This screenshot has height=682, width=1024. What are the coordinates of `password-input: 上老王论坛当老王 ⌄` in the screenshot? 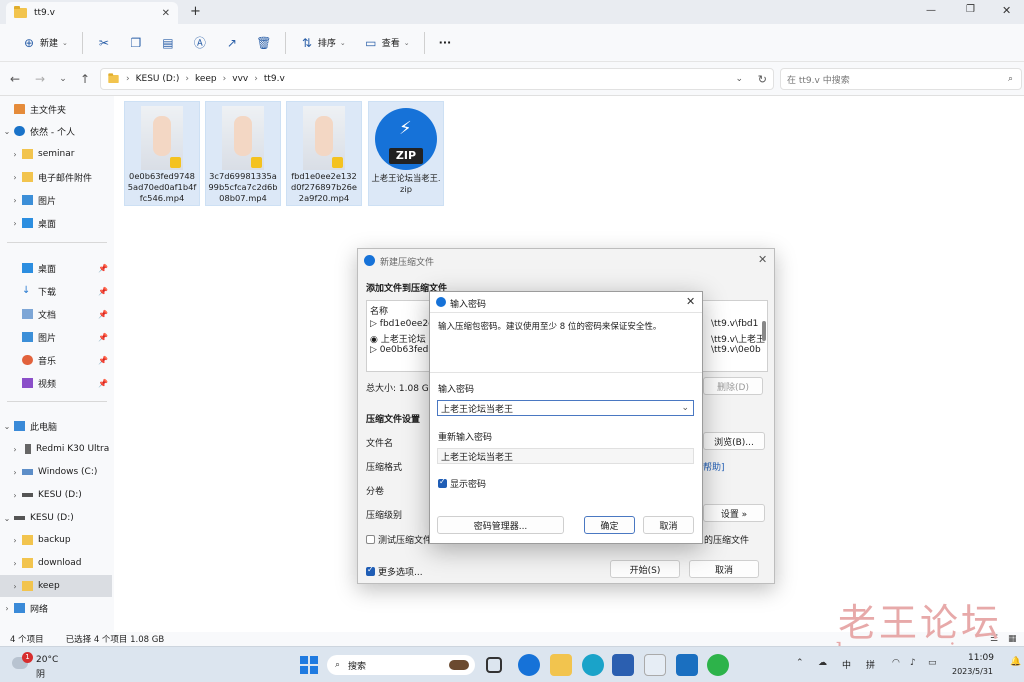 It's located at (565, 408).